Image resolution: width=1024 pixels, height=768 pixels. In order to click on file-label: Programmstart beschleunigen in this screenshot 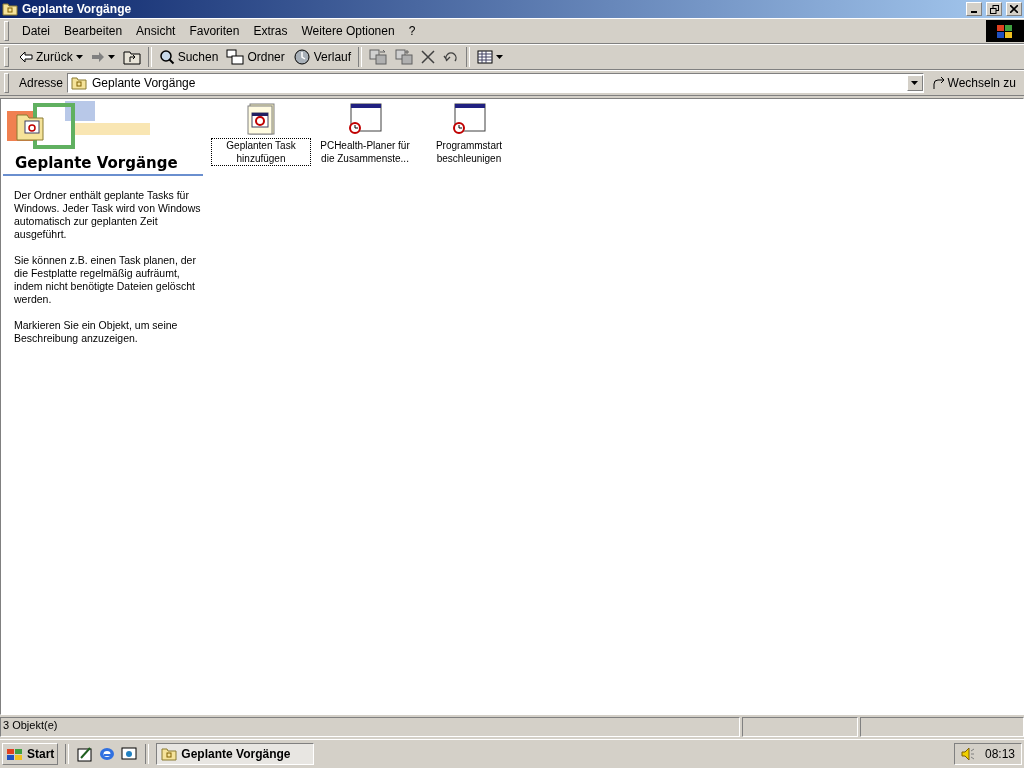, I will do `click(469, 152)`.